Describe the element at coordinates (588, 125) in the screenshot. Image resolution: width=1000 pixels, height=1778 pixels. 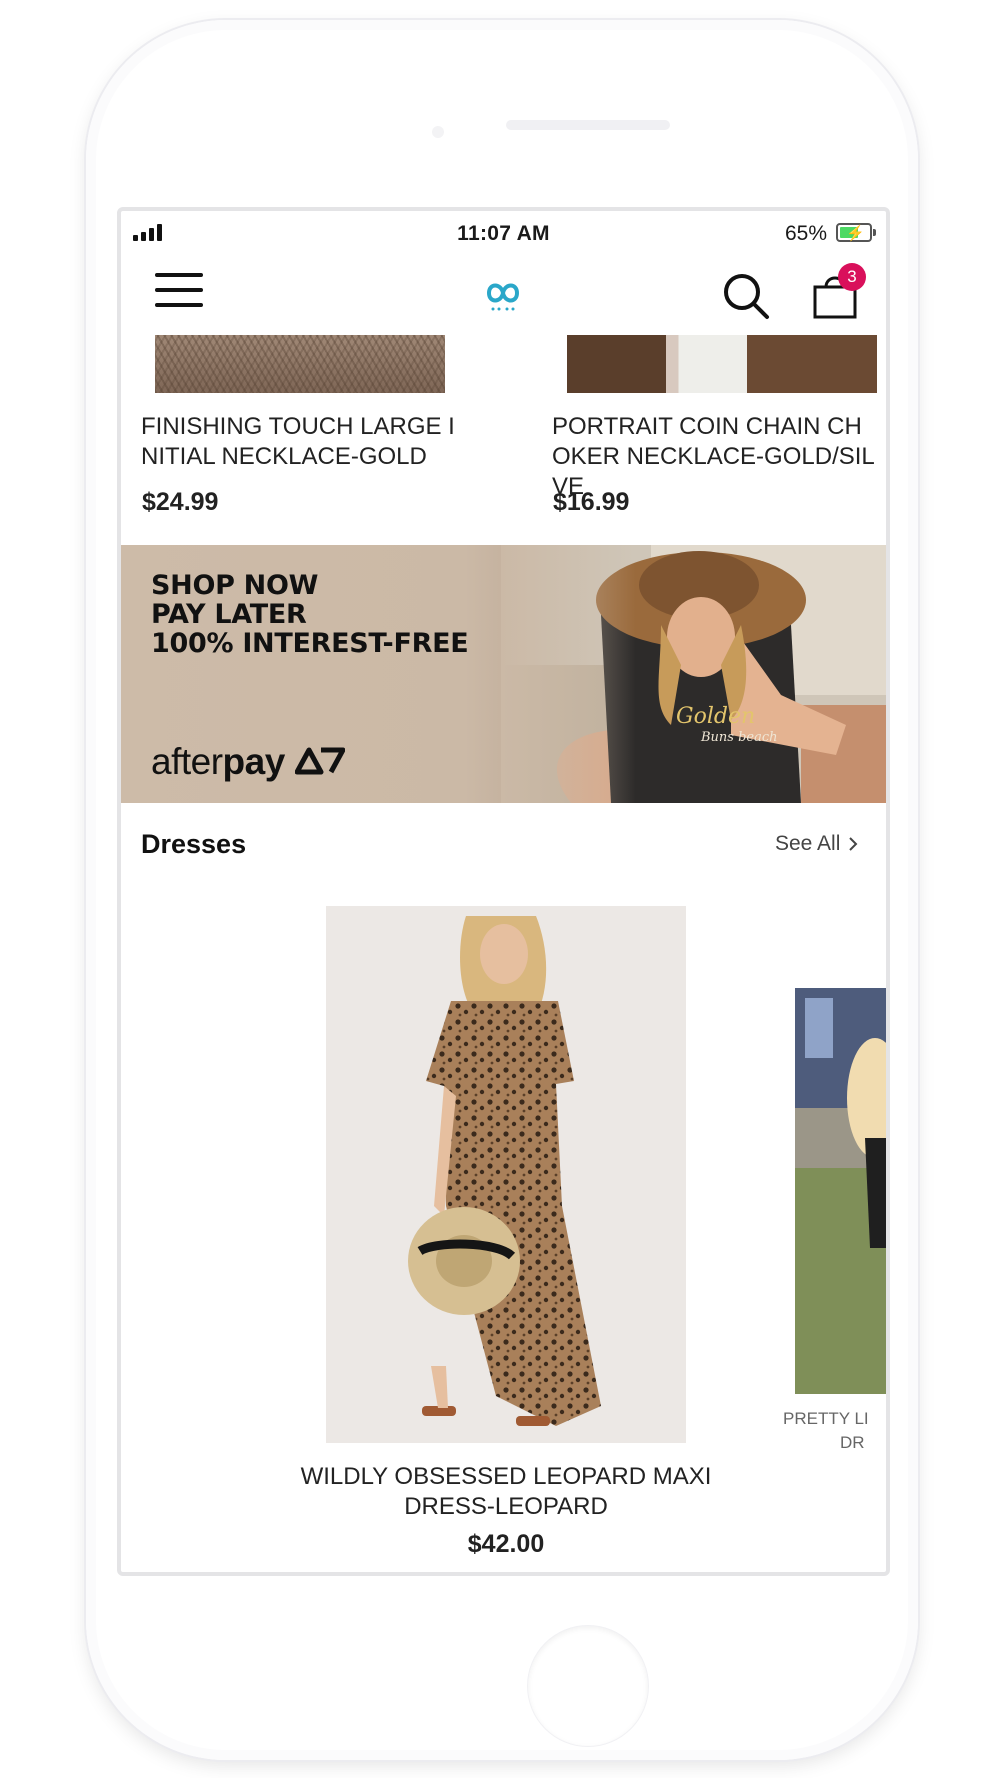
I see `earpiece-speaker` at that location.